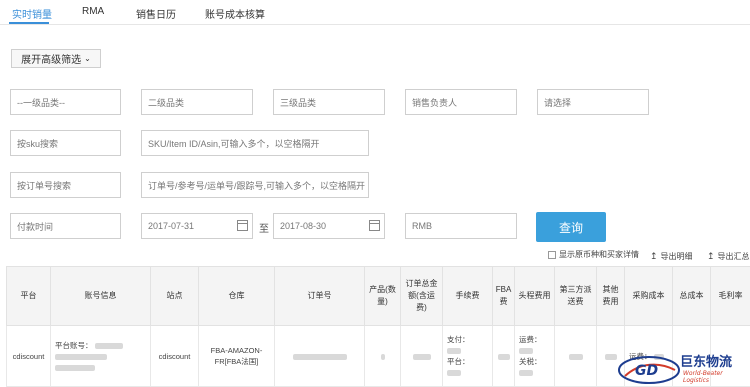 This screenshot has width=750, height=387. Describe the element at coordinates (65, 143) in the screenshot. I see `sku-search-type: 按sku搜索` at that location.